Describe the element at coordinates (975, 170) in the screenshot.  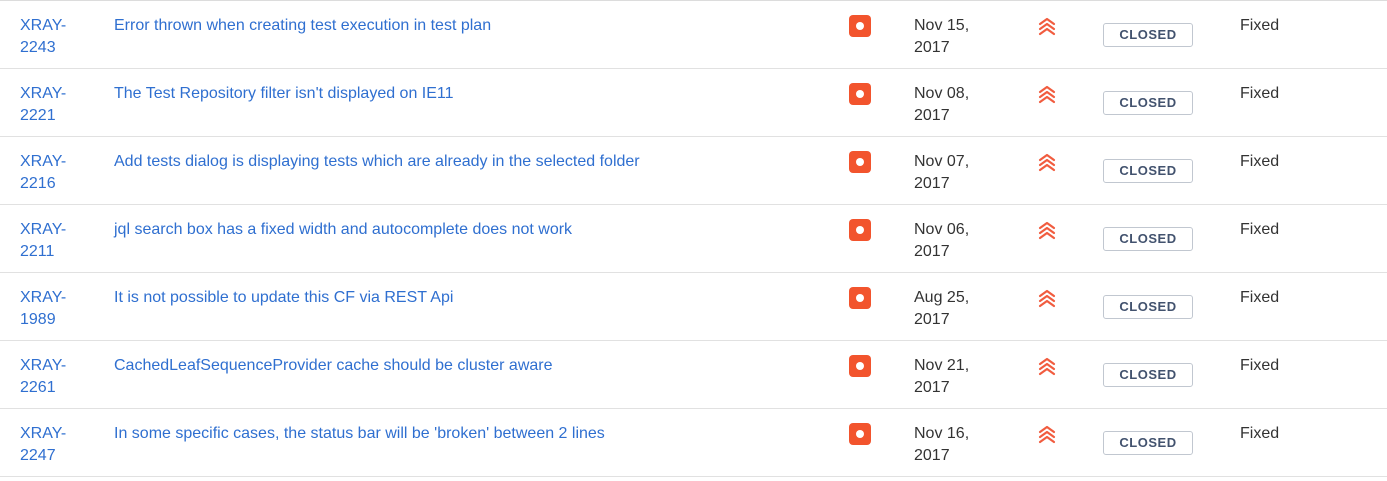
I see `date-cell: Nov 07, 2017` at that location.